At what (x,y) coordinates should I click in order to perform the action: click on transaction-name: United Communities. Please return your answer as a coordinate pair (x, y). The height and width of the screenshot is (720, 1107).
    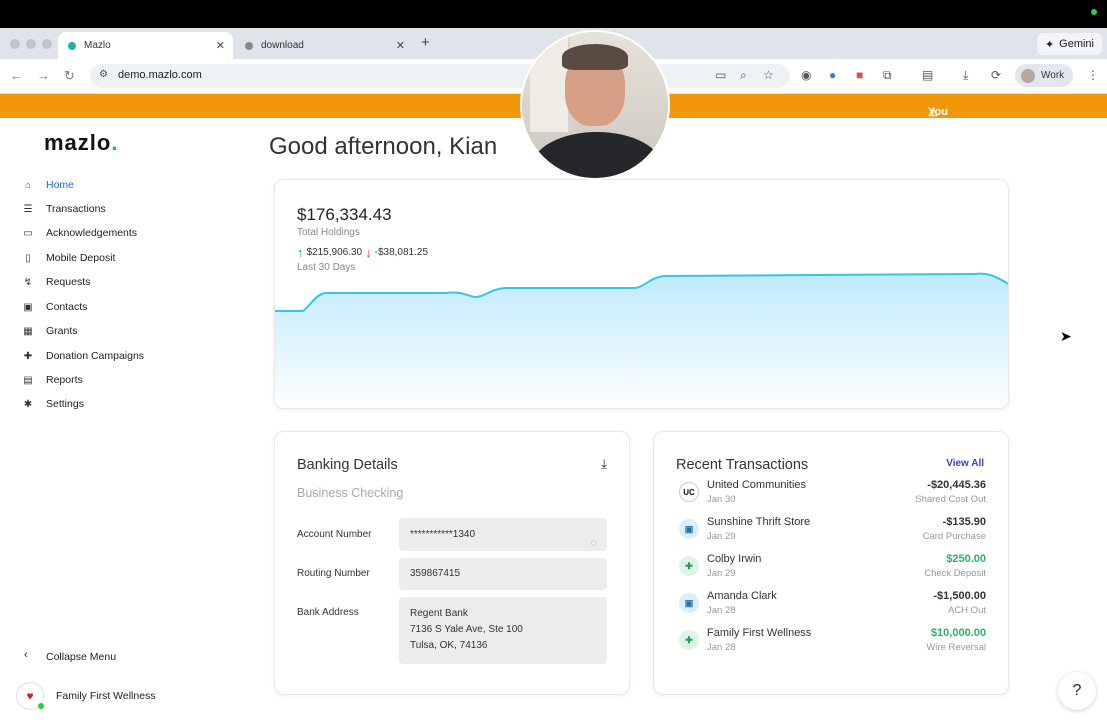
    Looking at the image, I should click on (757, 485).